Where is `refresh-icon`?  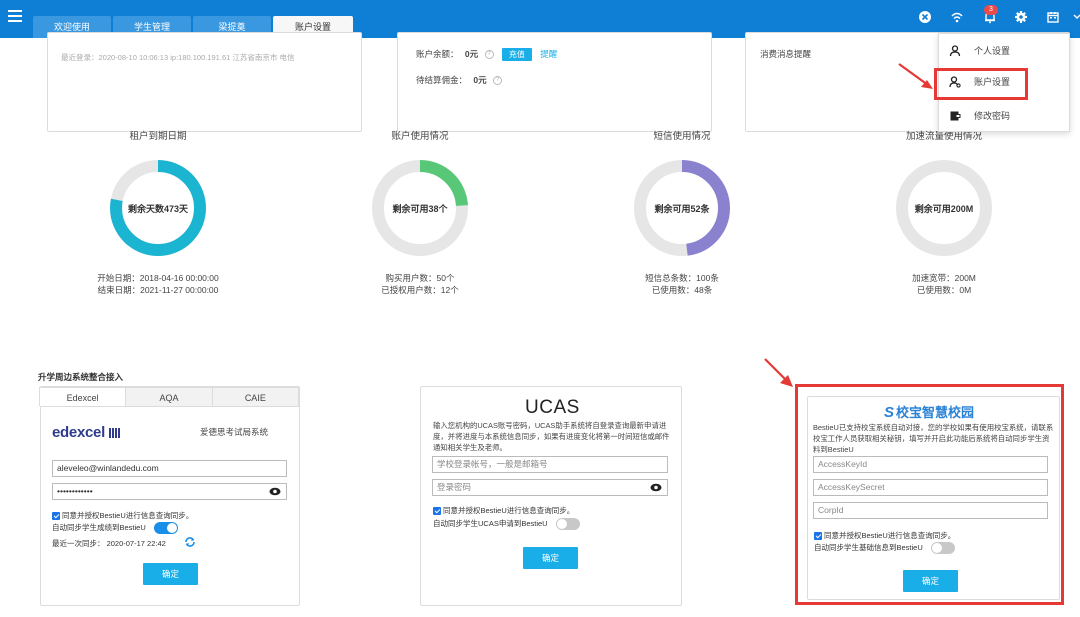
refresh-icon is located at coordinates (190, 542).